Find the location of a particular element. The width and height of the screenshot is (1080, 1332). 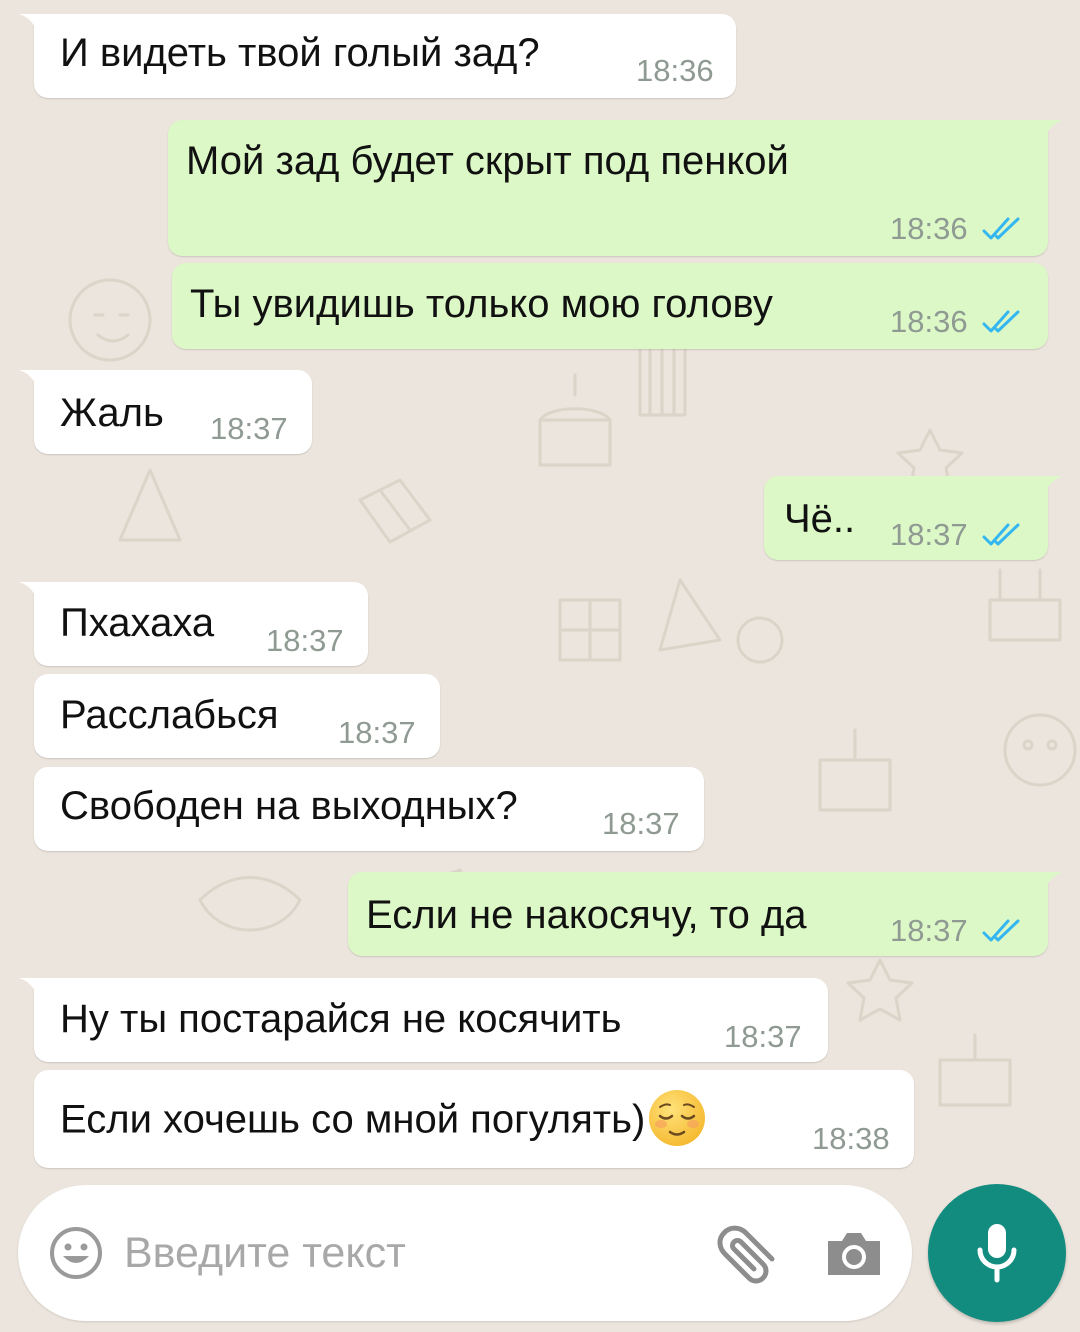

incoming-message: Расслабься 18:37 is located at coordinates (237, 716).